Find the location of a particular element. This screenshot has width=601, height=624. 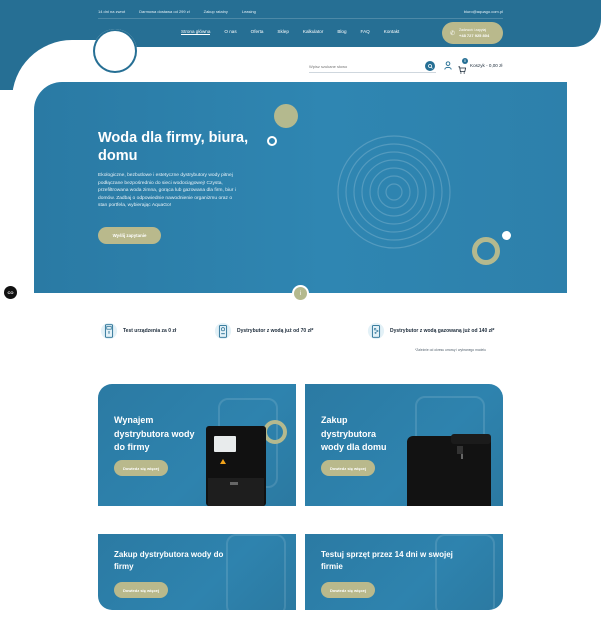

nav-item-home: Strona główna is located at coordinates (196, 32).